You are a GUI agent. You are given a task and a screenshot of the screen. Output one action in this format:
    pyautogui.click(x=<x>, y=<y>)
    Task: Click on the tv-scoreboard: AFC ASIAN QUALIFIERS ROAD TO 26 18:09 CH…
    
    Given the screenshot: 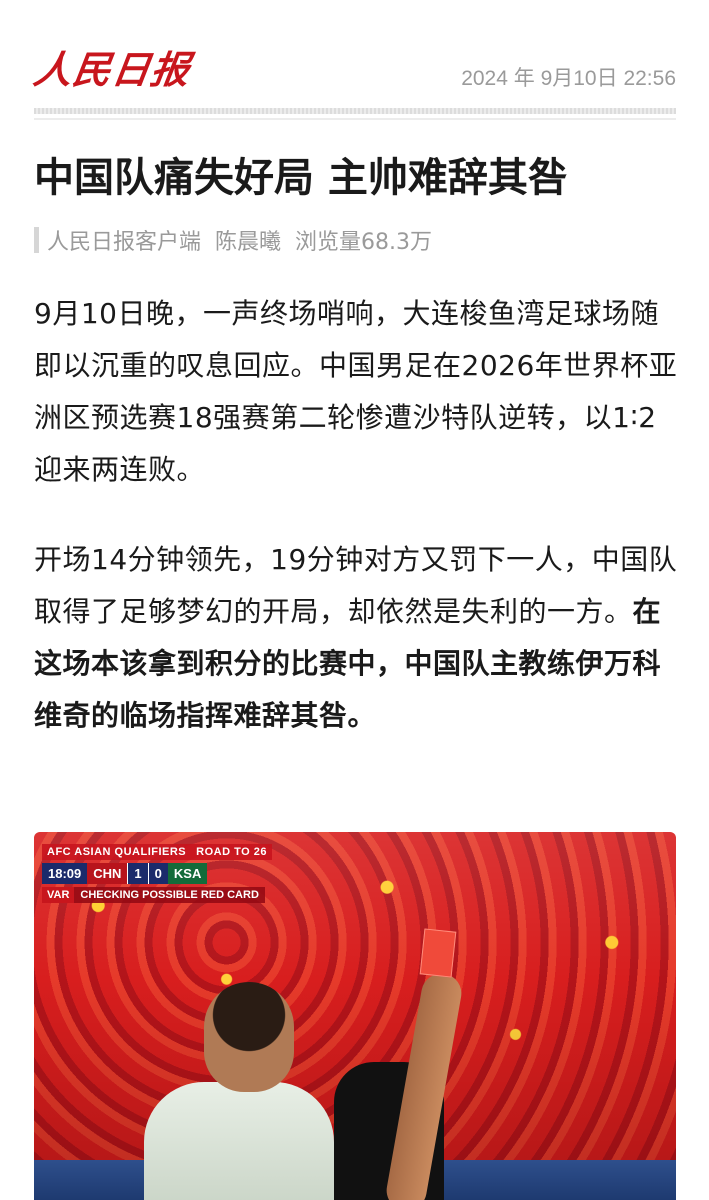 What is the action you would take?
    pyautogui.click(x=157, y=872)
    